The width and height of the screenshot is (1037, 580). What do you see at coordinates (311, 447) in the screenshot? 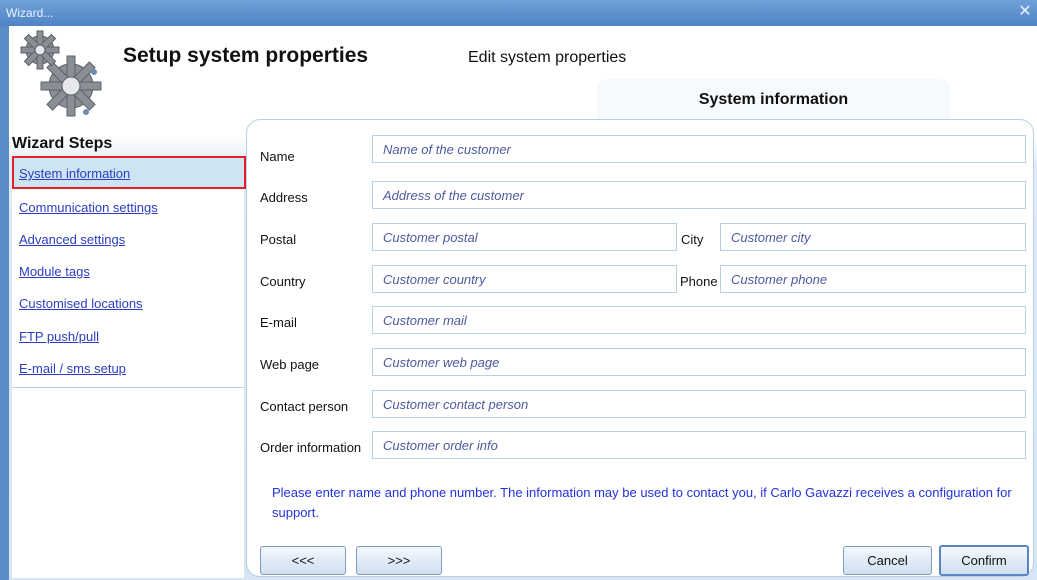
I see `order-information-label: Order information` at bounding box center [311, 447].